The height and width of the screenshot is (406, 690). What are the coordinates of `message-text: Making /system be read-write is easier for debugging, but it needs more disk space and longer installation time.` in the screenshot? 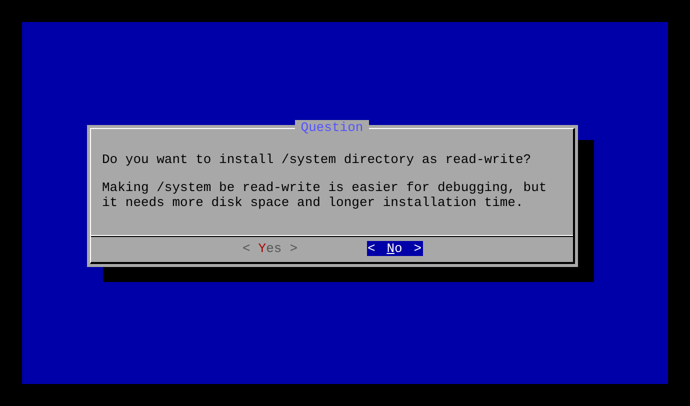 It's located at (325, 195).